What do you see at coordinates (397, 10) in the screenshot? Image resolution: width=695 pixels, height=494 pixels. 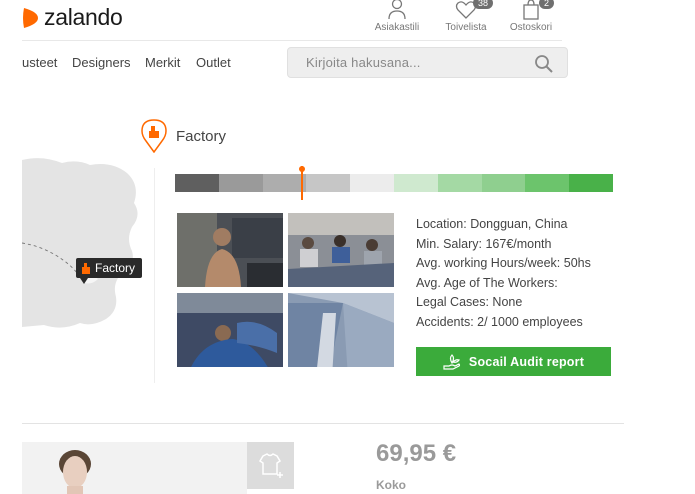 I see `person-icon` at bounding box center [397, 10].